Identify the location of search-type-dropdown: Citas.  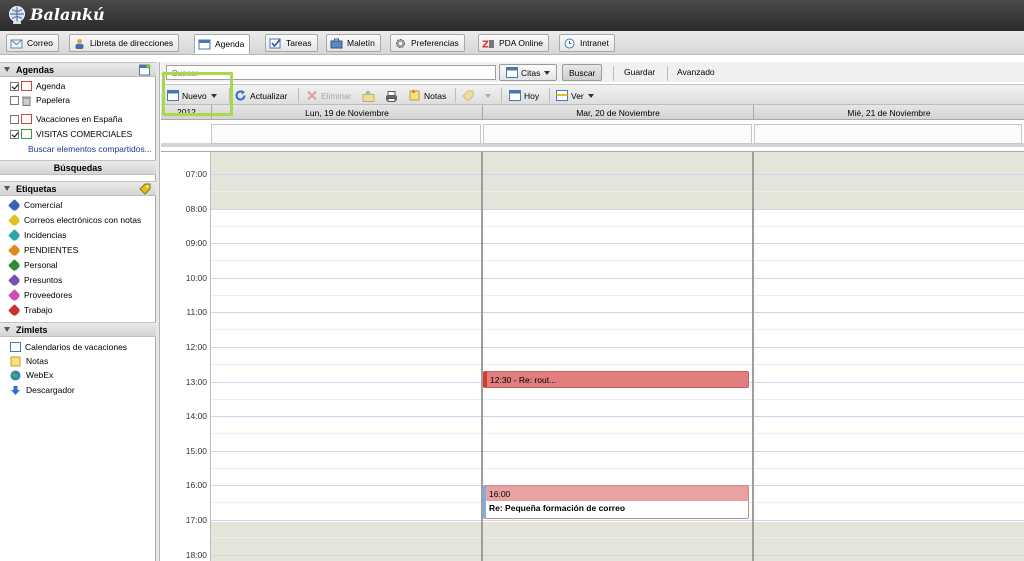
(528, 72).